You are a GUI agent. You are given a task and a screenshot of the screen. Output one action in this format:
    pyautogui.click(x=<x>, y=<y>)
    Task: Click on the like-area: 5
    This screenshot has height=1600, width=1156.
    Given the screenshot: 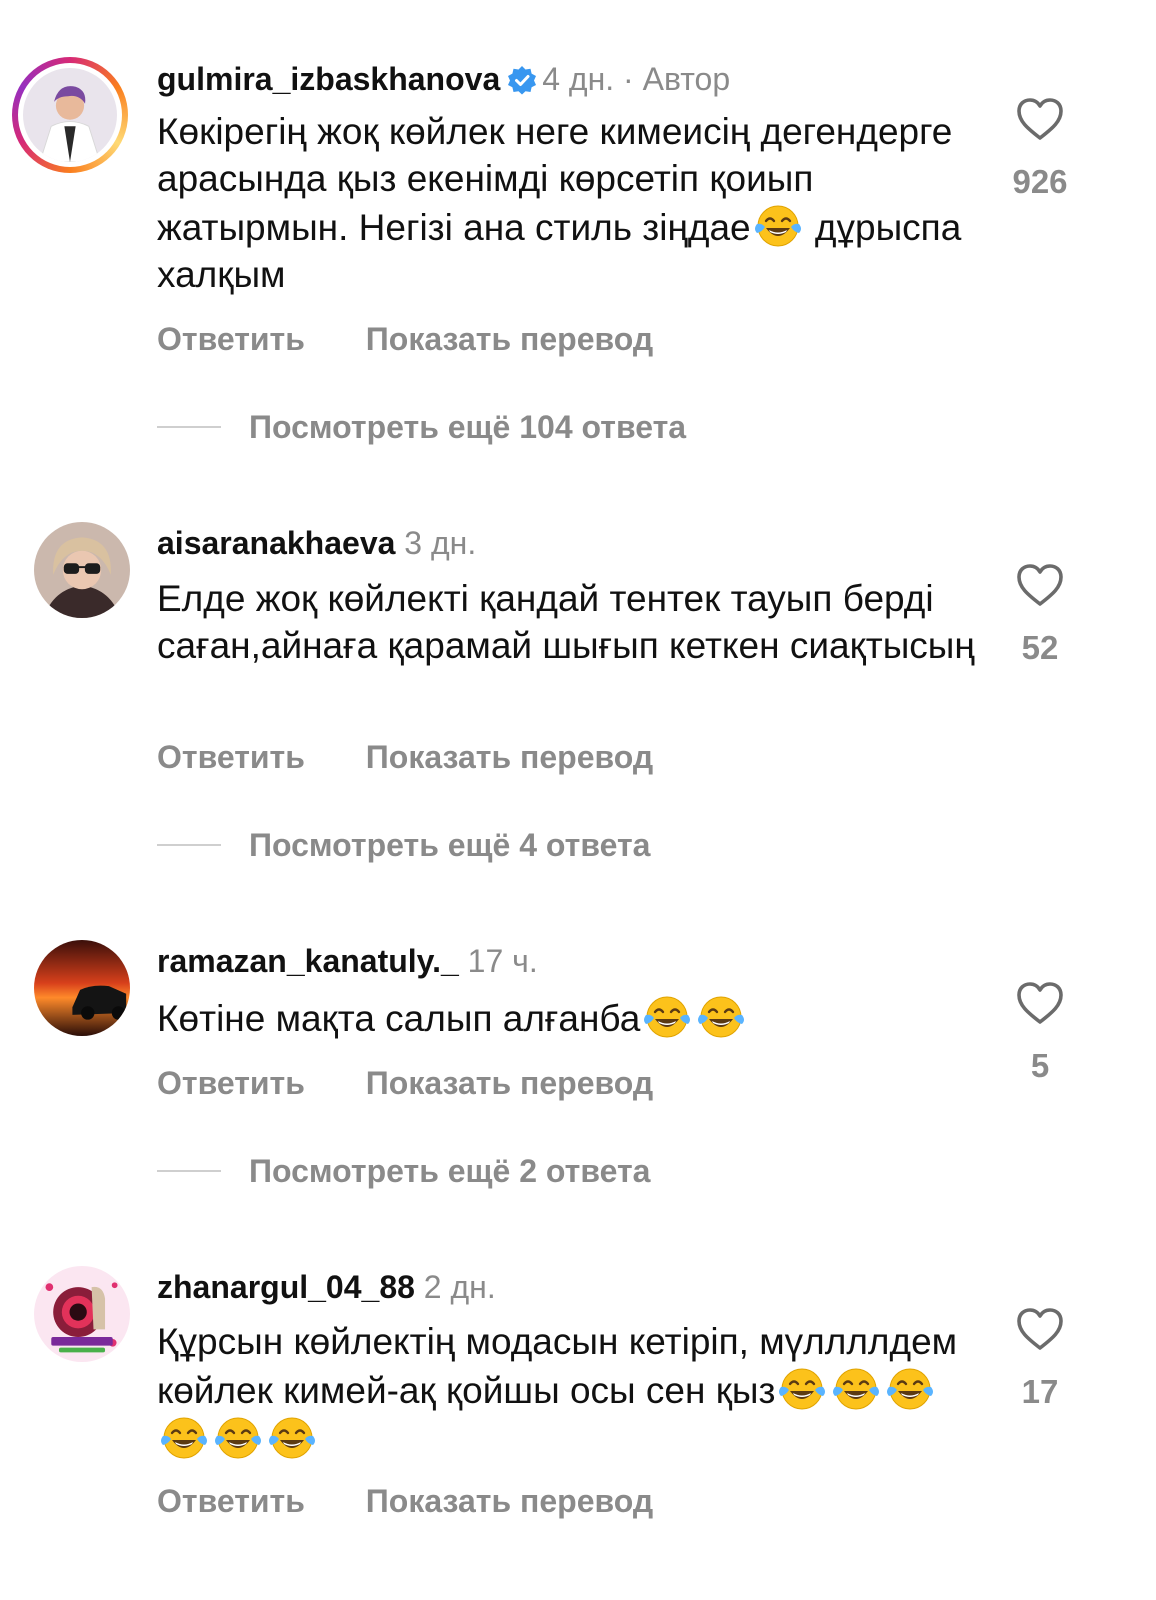 What is the action you would take?
    pyautogui.click(x=1040, y=1033)
    